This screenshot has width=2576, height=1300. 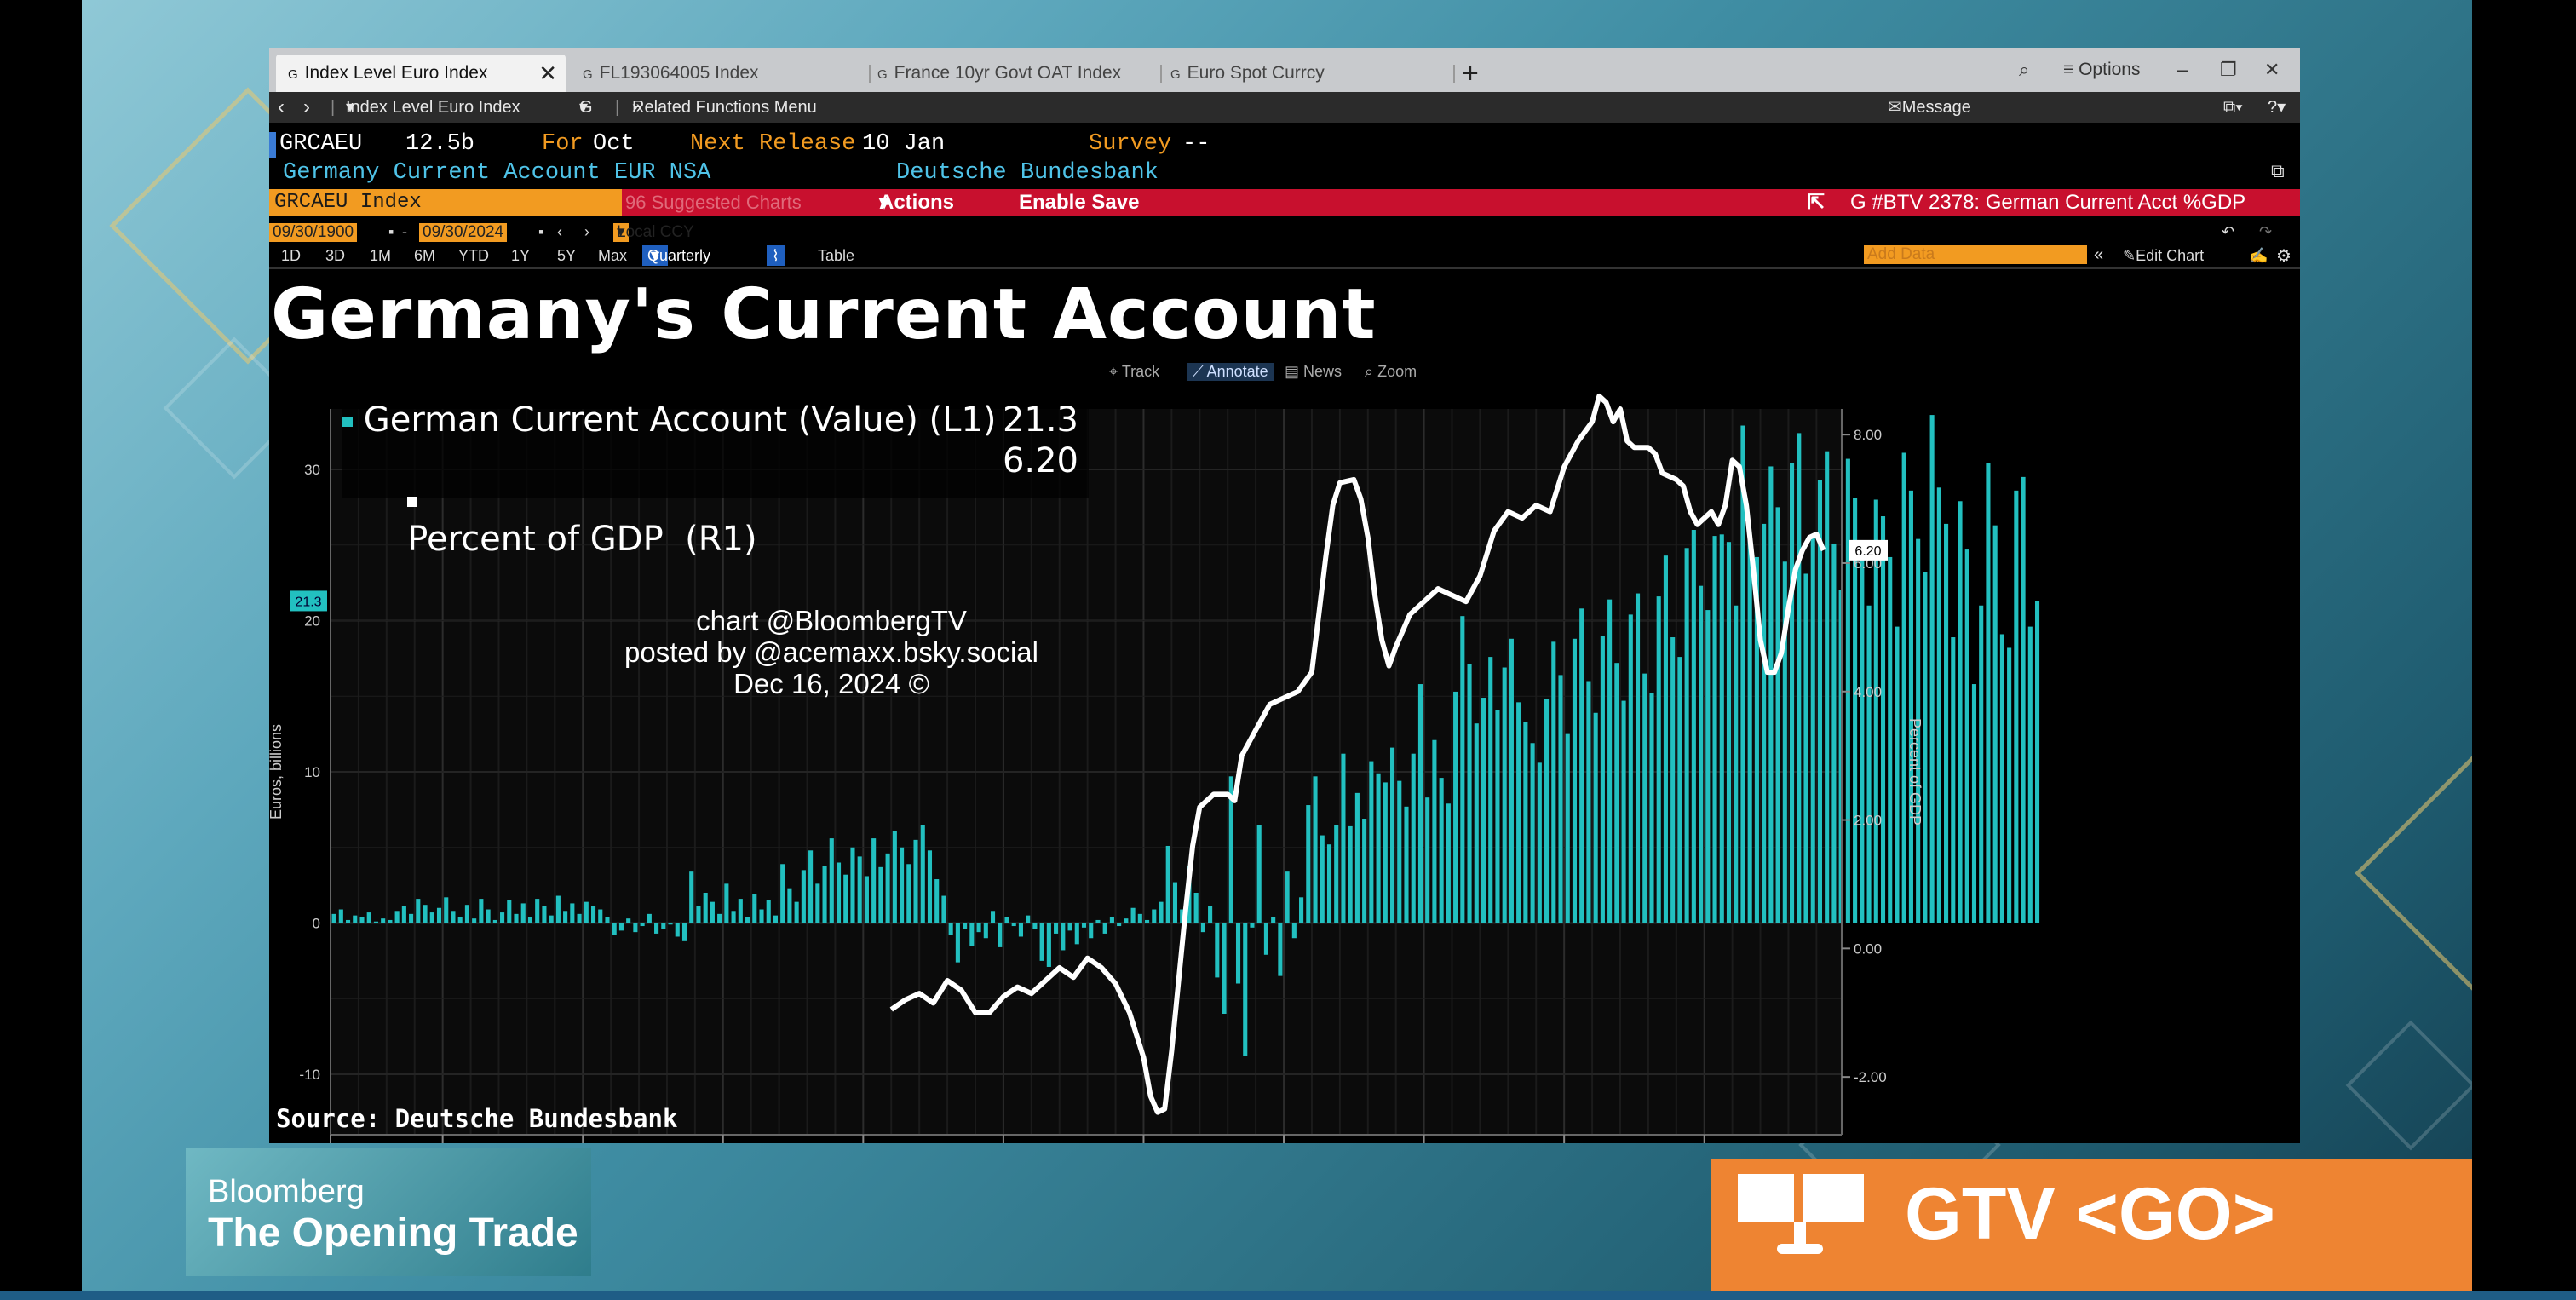 I want to click on track-tool: ⌖ Track, so click(x=1134, y=372).